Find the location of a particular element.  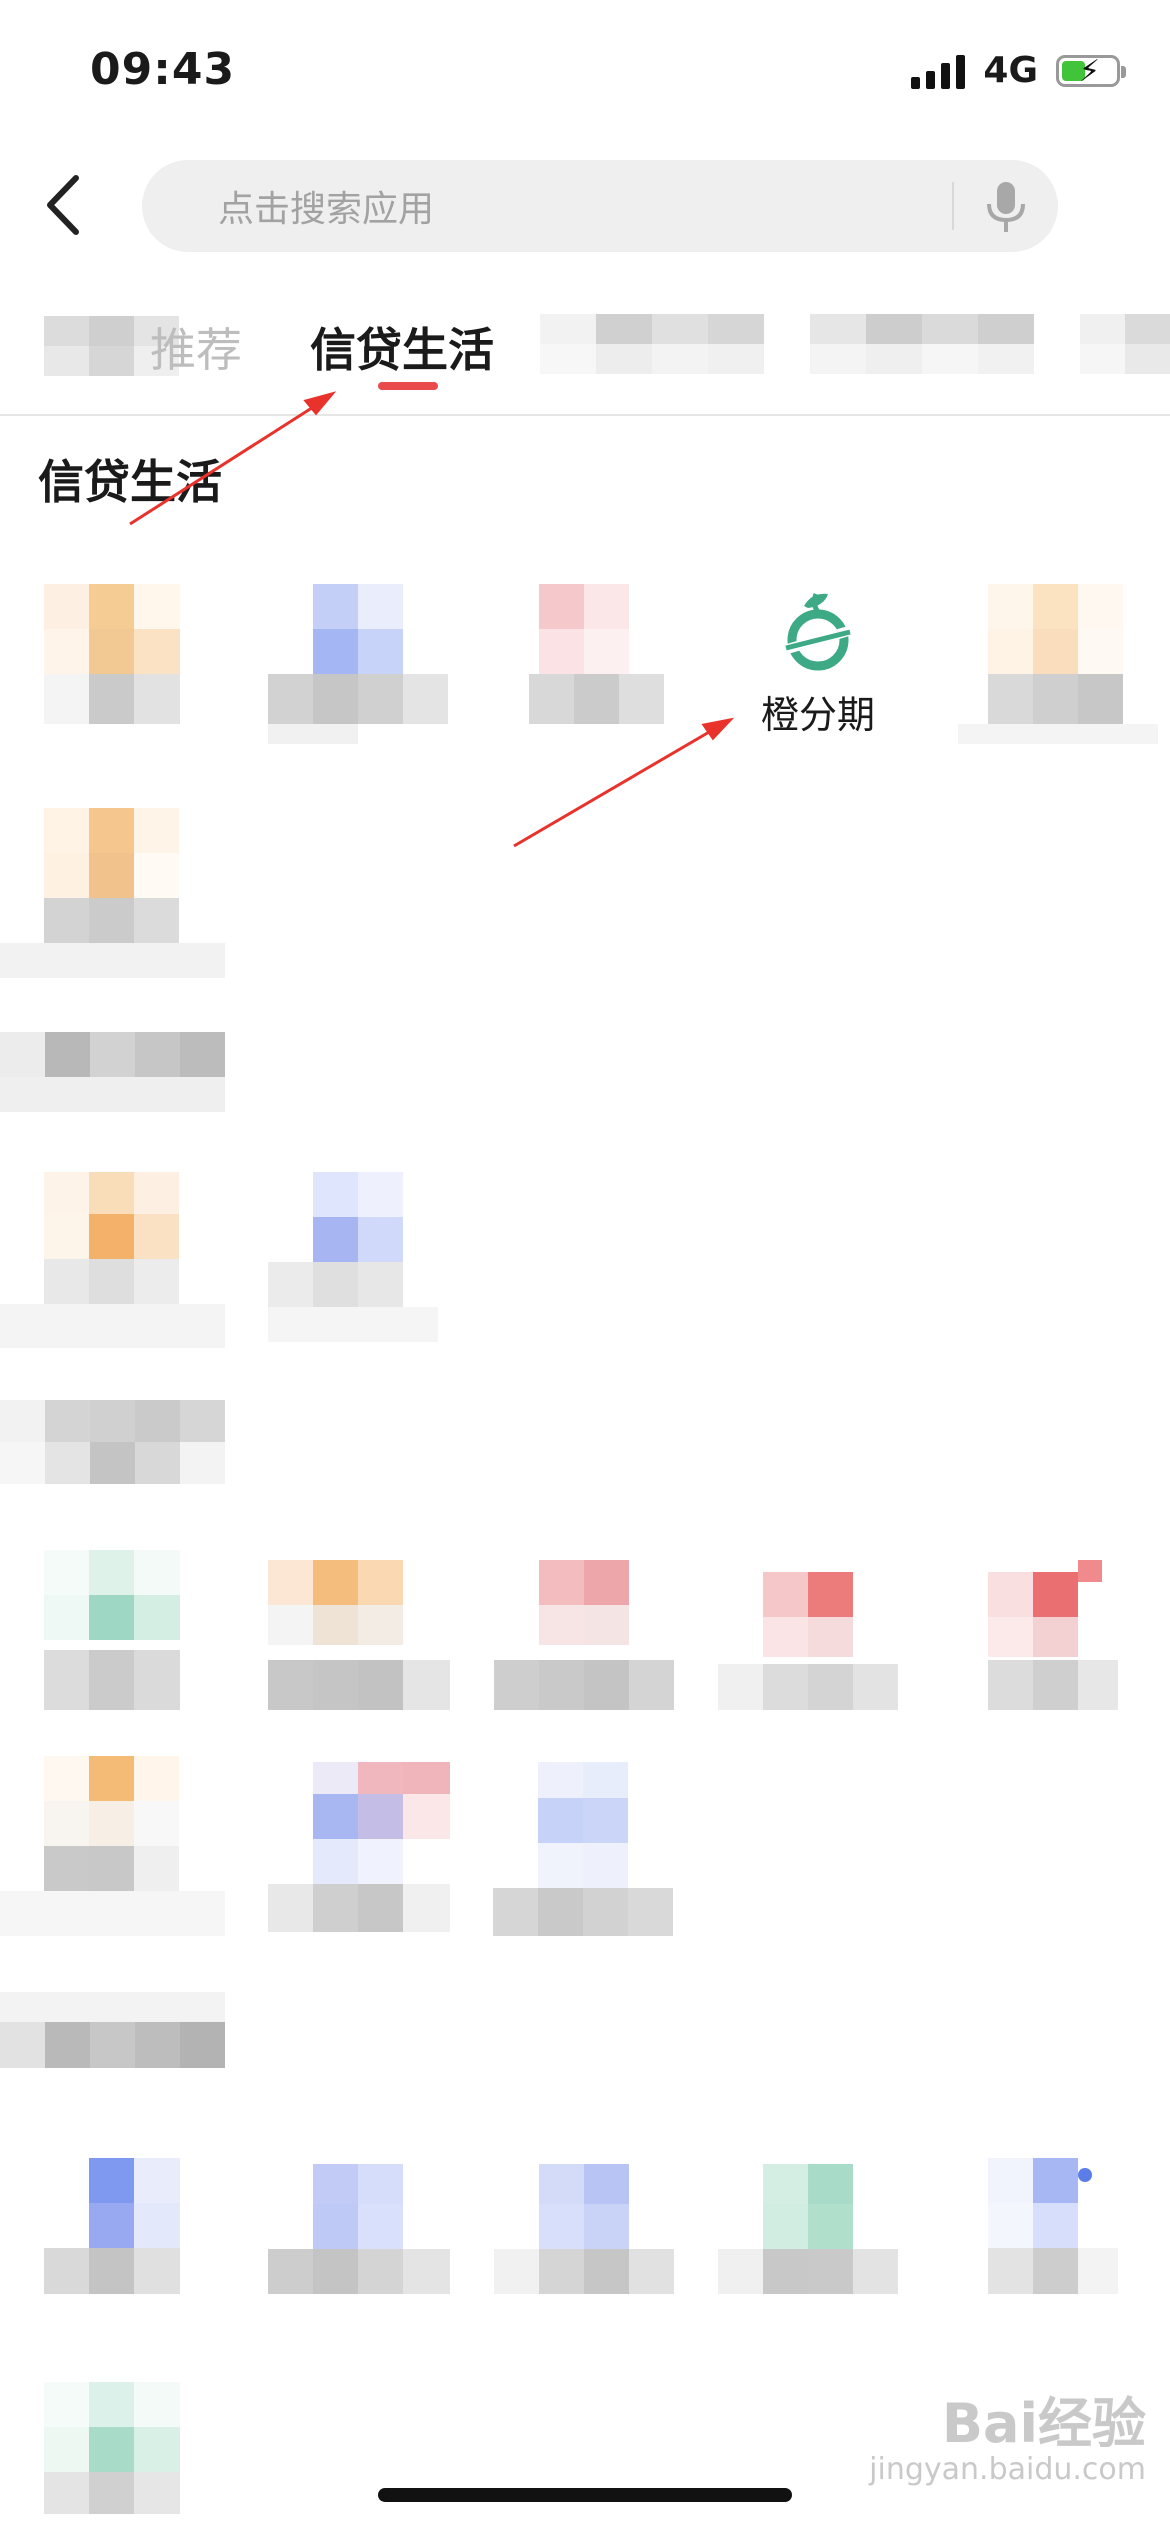

home-indicator is located at coordinates (585, 2495).